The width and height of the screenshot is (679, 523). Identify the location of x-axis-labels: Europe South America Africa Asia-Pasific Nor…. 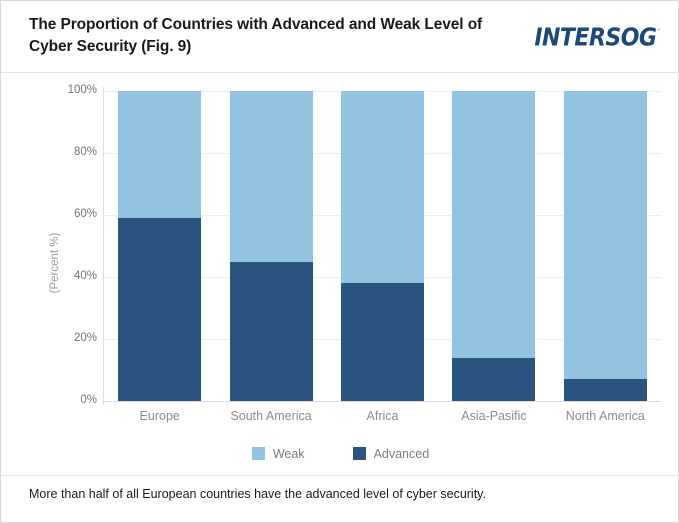
(382, 420).